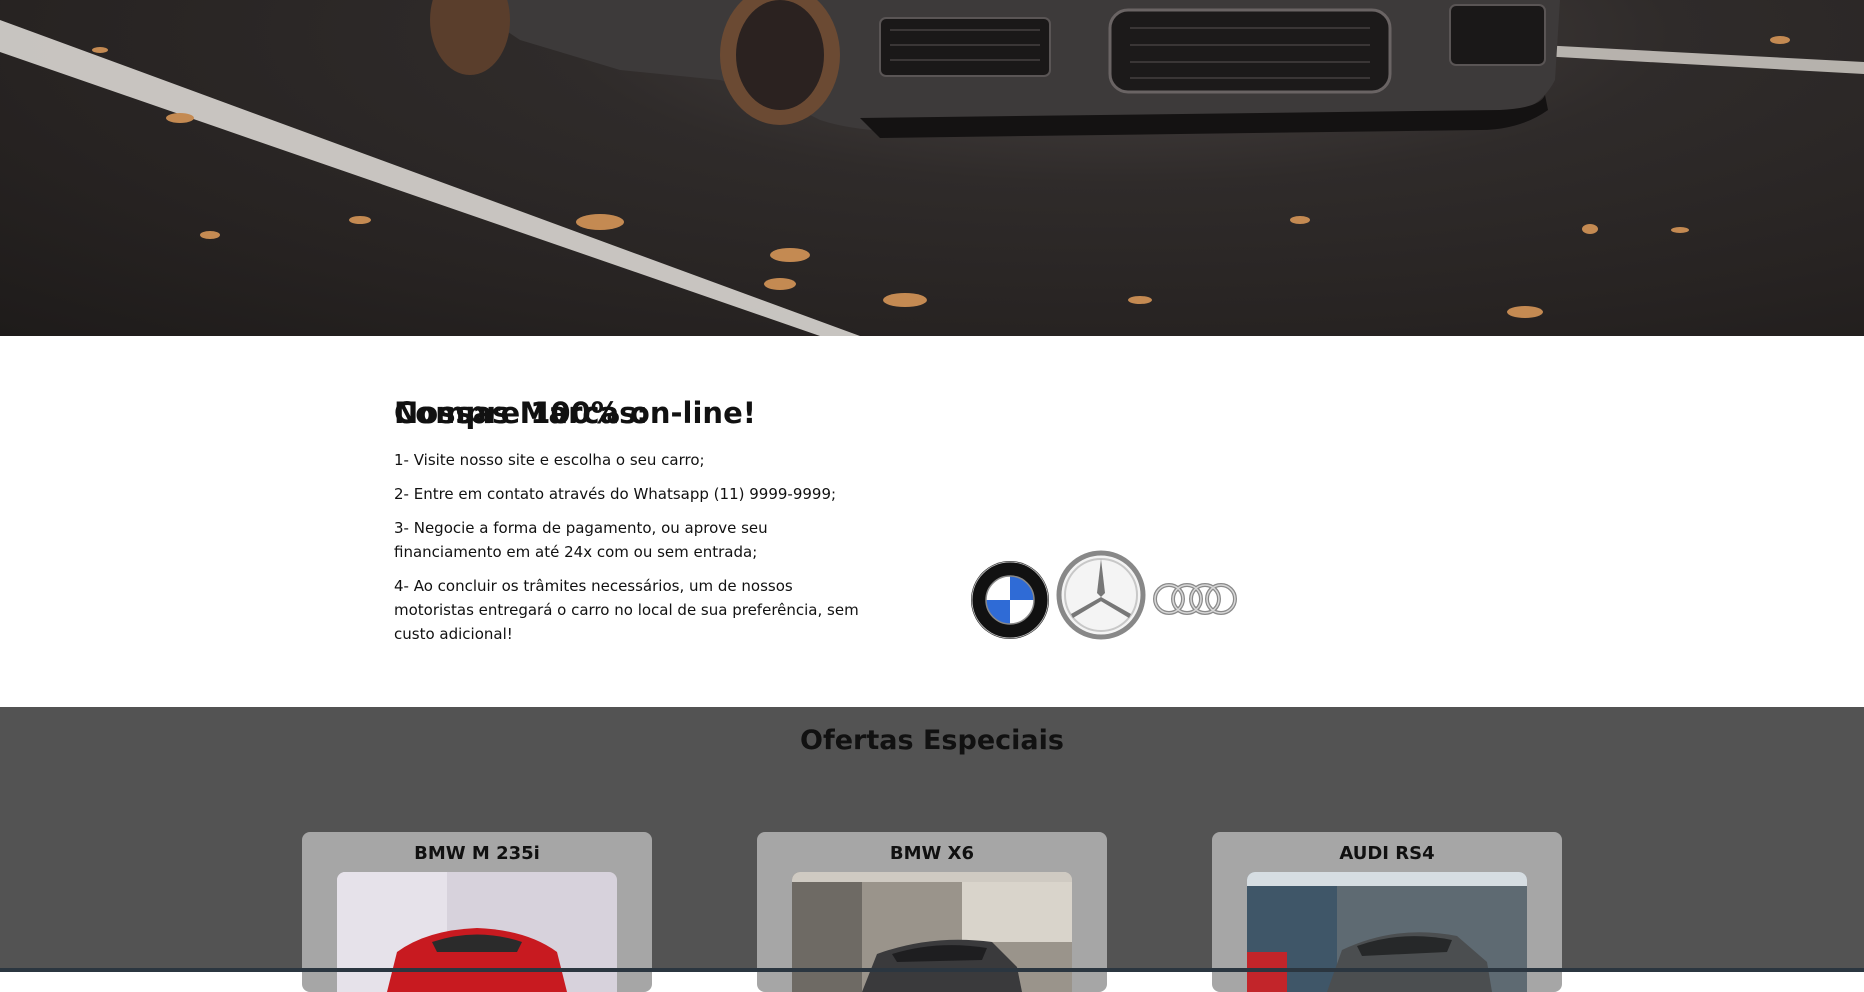  Describe the element at coordinates (1195, 599) in the screenshot. I see `audi-logo` at that location.